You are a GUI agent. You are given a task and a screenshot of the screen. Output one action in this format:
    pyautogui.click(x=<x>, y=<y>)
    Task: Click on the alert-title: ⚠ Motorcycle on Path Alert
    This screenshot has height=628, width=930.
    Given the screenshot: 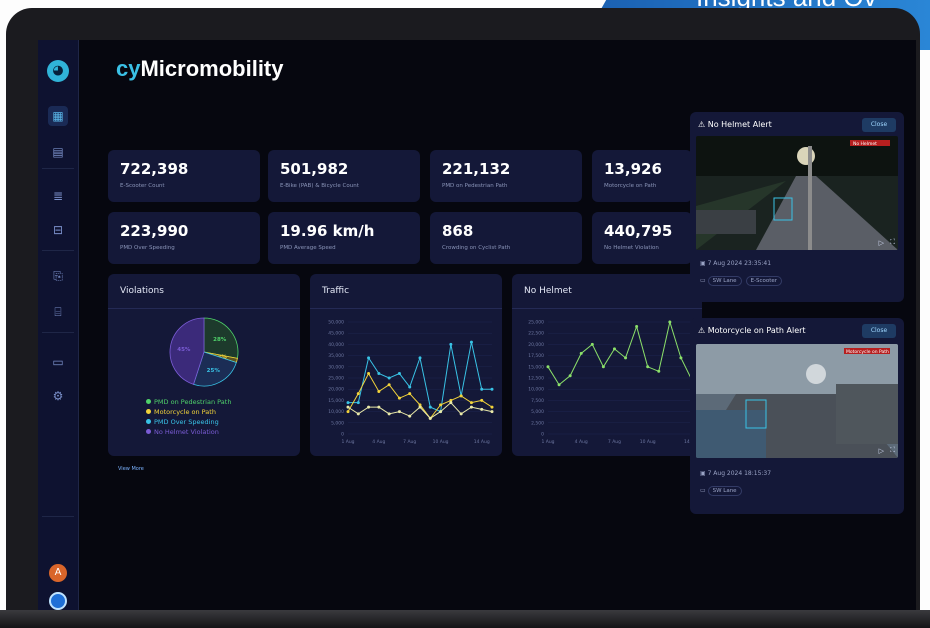 What is the action you would take?
    pyautogui.click(x=752, y=330)
    